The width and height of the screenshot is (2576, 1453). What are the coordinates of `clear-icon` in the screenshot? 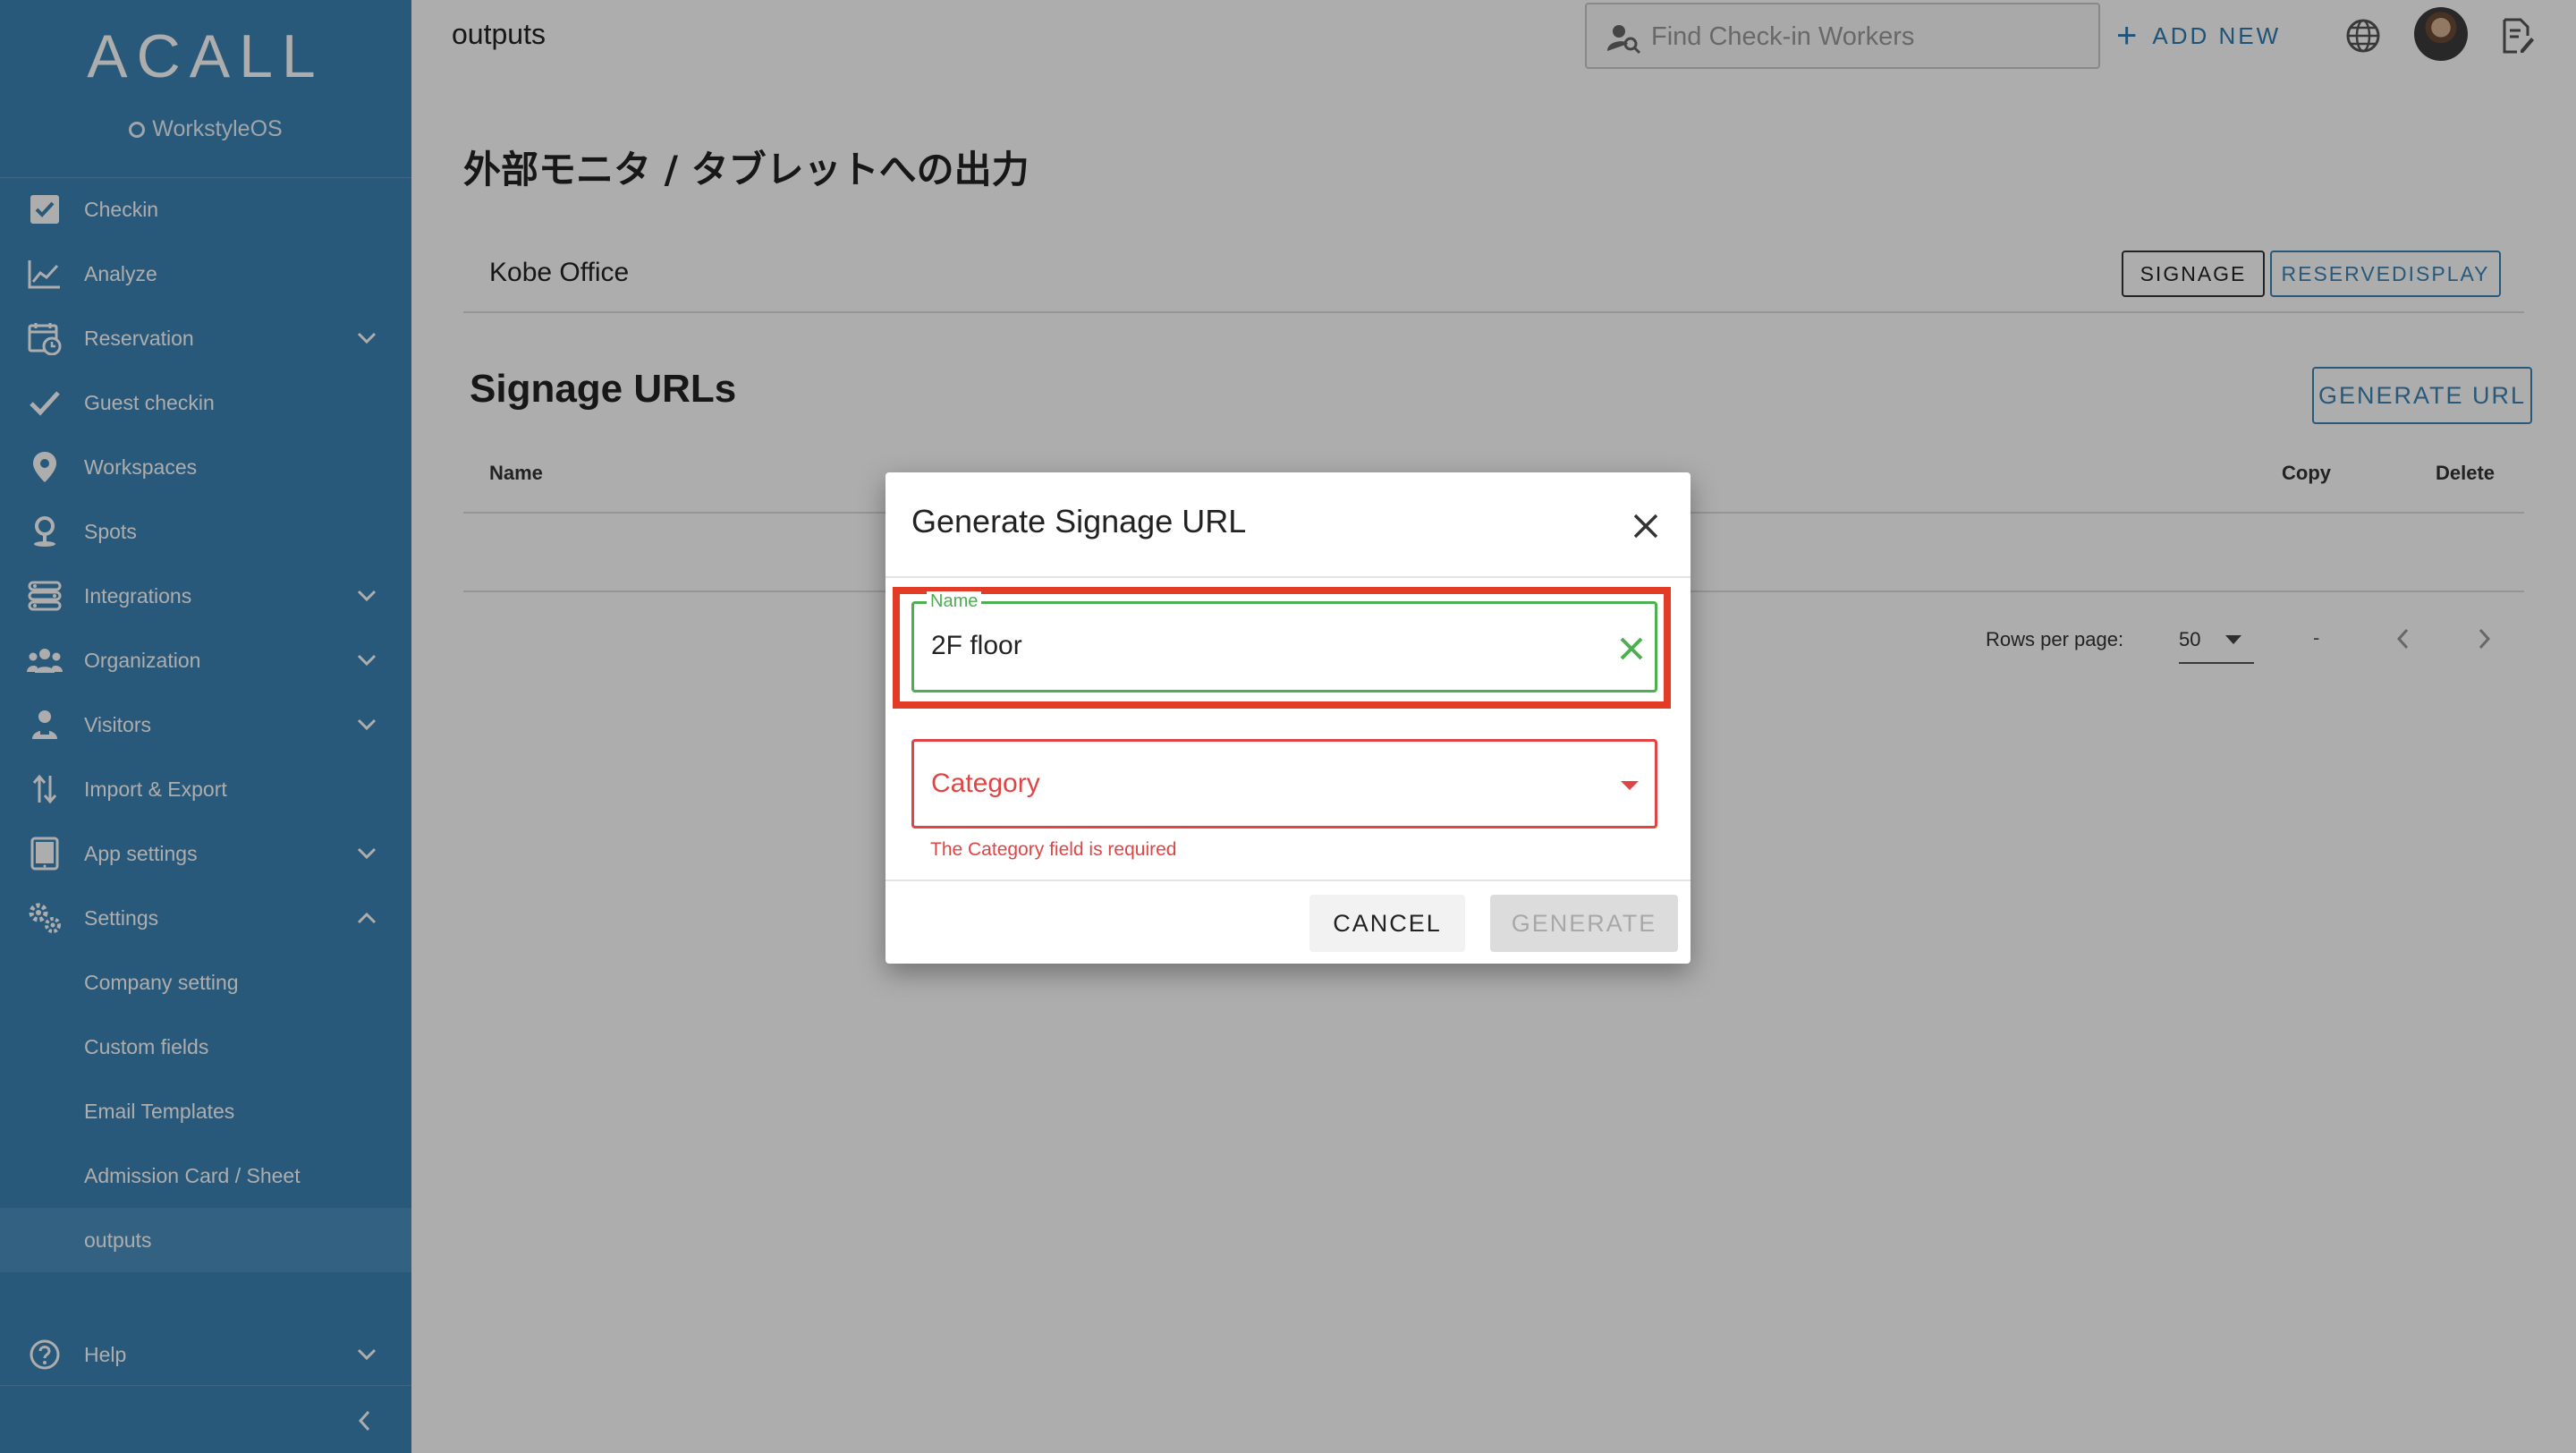 It's located at (1631, 648).